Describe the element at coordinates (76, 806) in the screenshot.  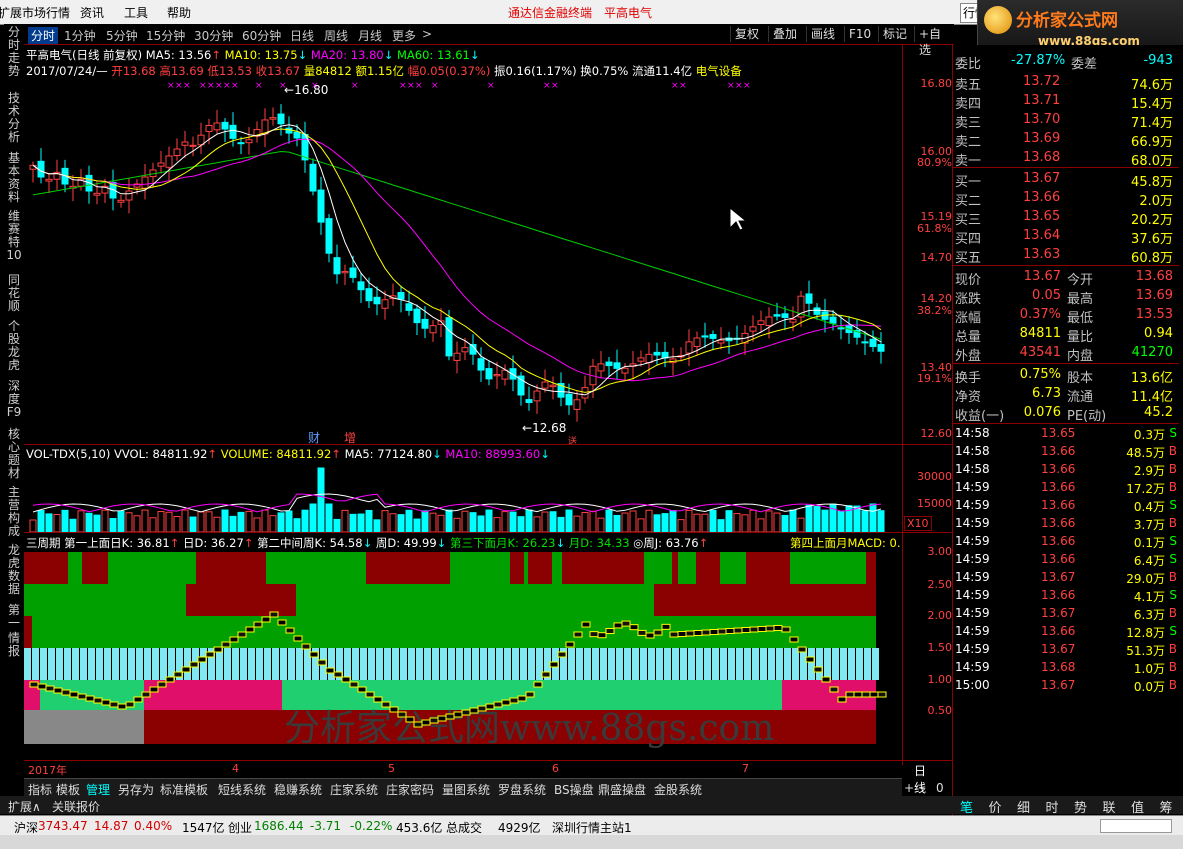
I see `related-quote-button: 关联报价` at that location.